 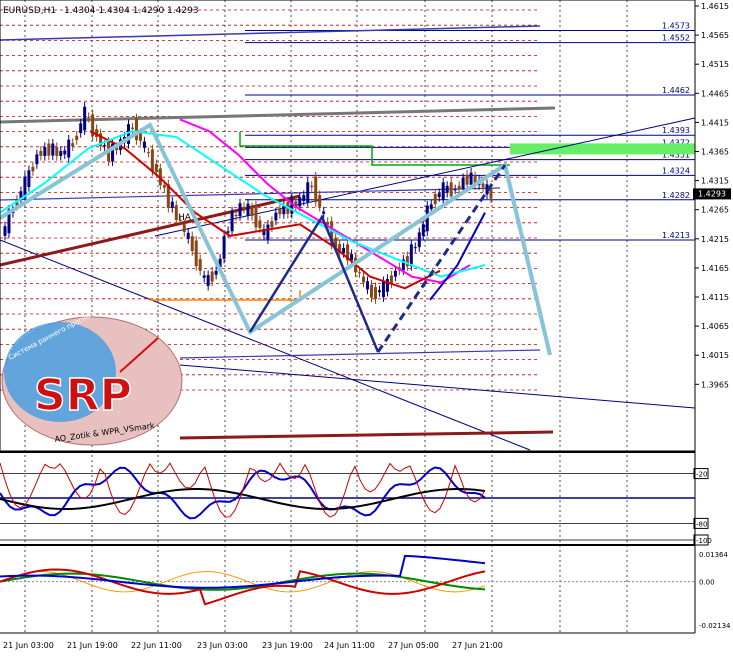 I want to click on y-tick-label: 1.4615, so click(x=715, y=6).